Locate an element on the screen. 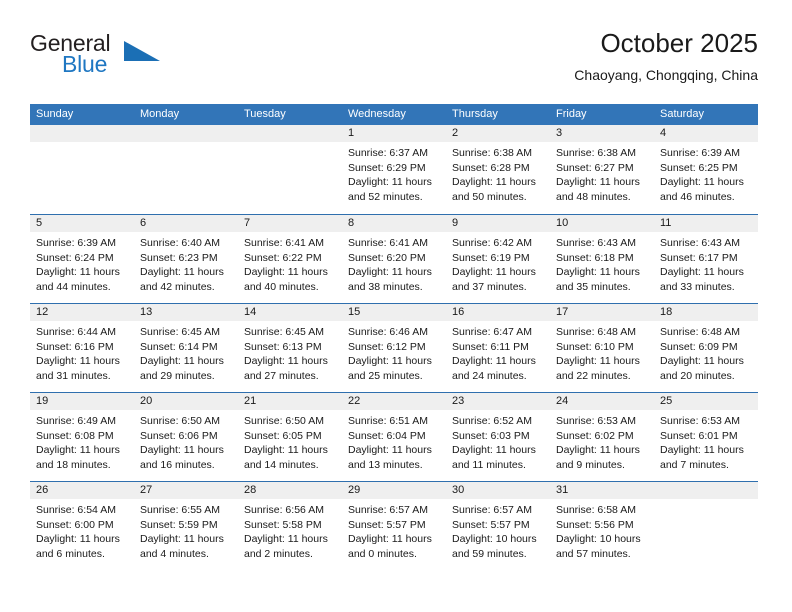  logo-triangle-icon is located at coordinates (142, 51).